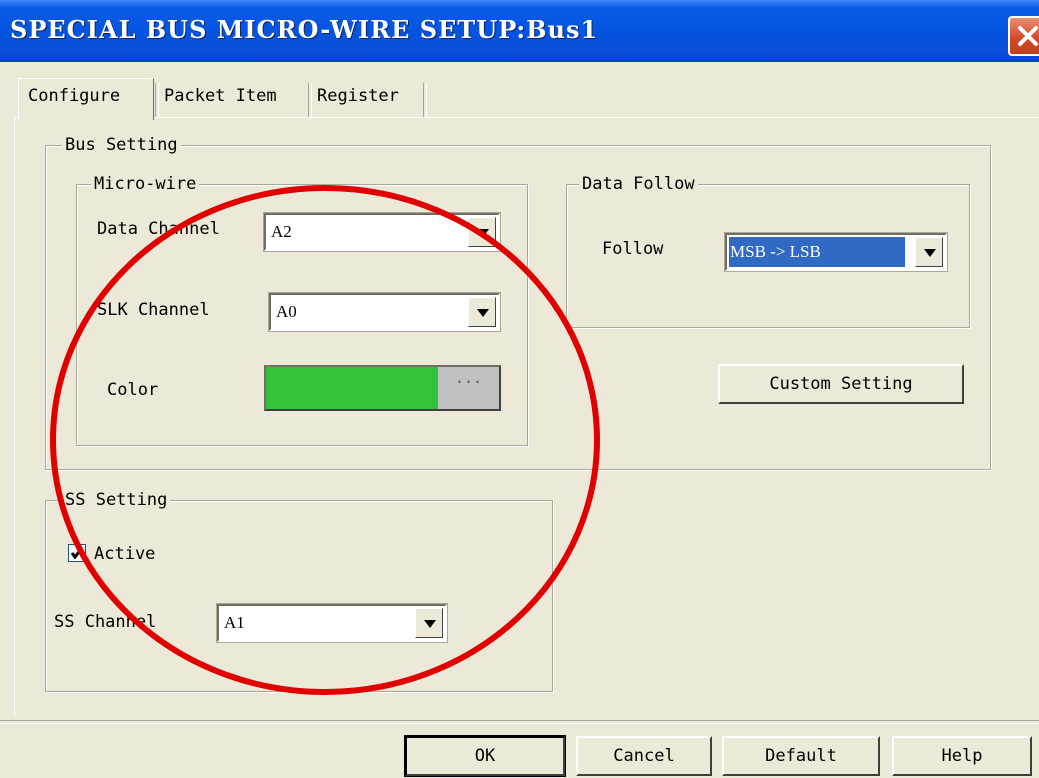  What do you see at coordinates (367, 98) in the screenshot?
I see `tab-register: Register` at bounding box center [367, 98].